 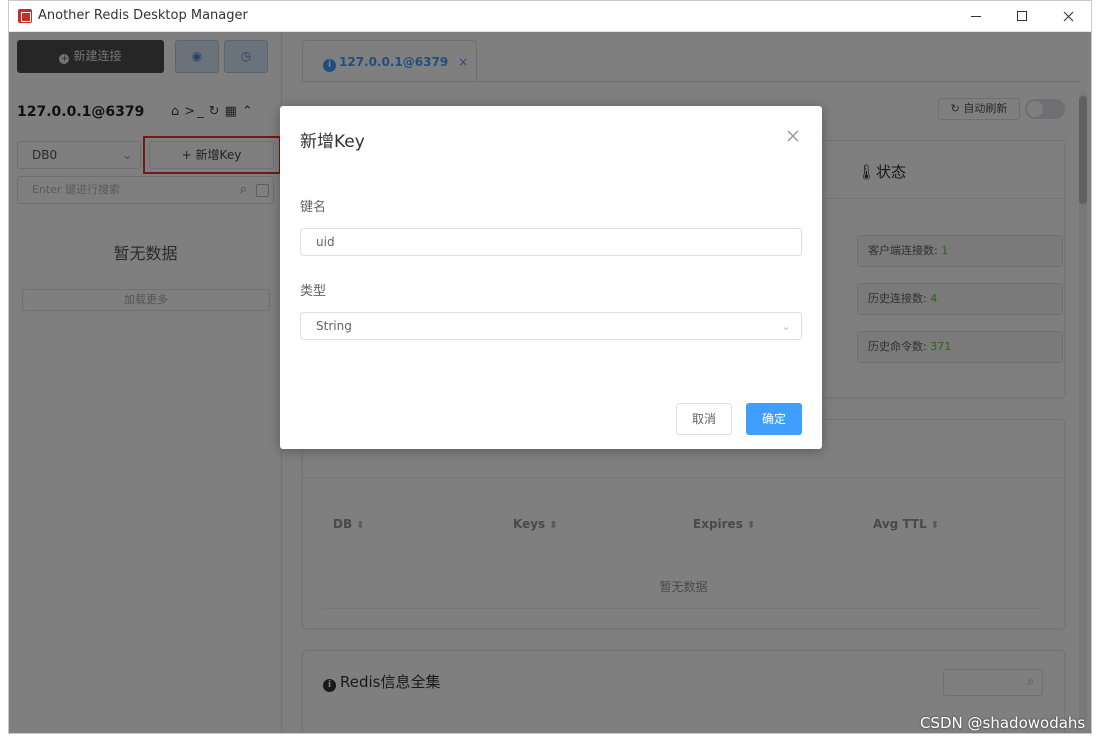 What do you see at coordinates (1003, 723) in the screenshot?
I see `watermark: CSDN @shadowodahs` at bounding box center [1003, 723].